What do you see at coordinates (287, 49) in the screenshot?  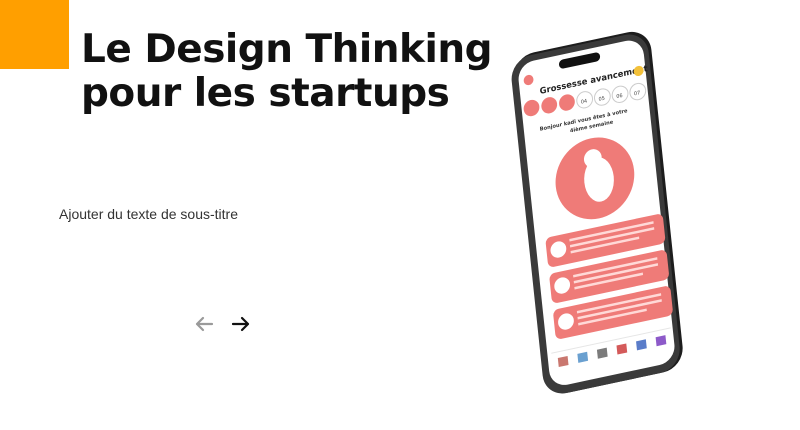 I see `title-line-1: Le Design Thinking` at bounding box center [287, 49].